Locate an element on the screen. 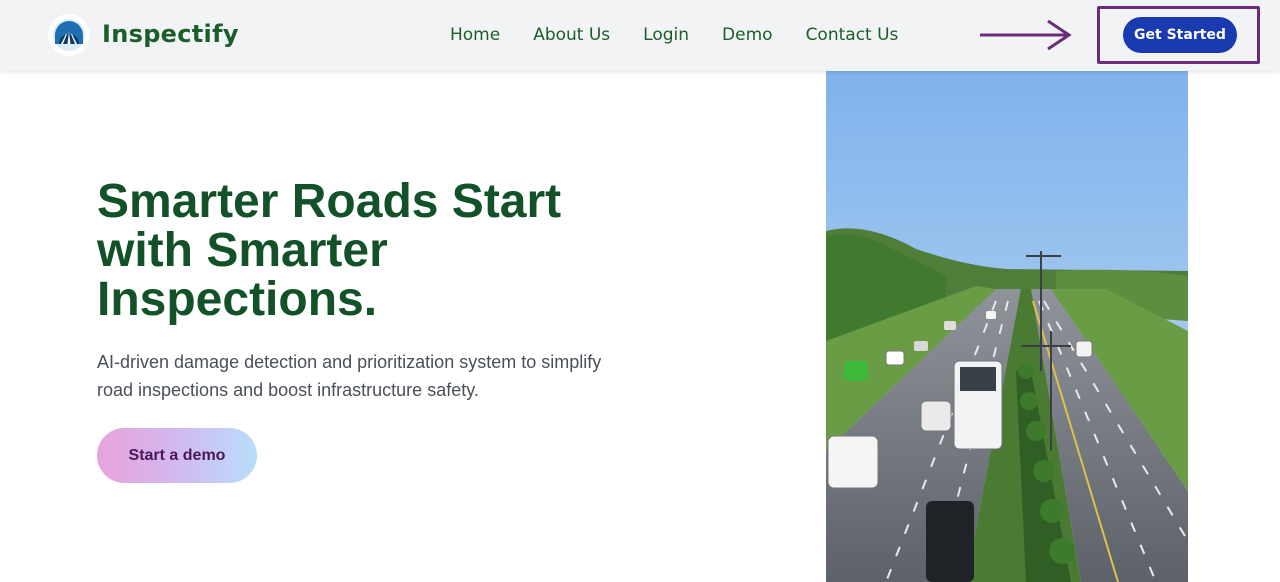  road-tunnel-icon is located at coordinates (69, 35).